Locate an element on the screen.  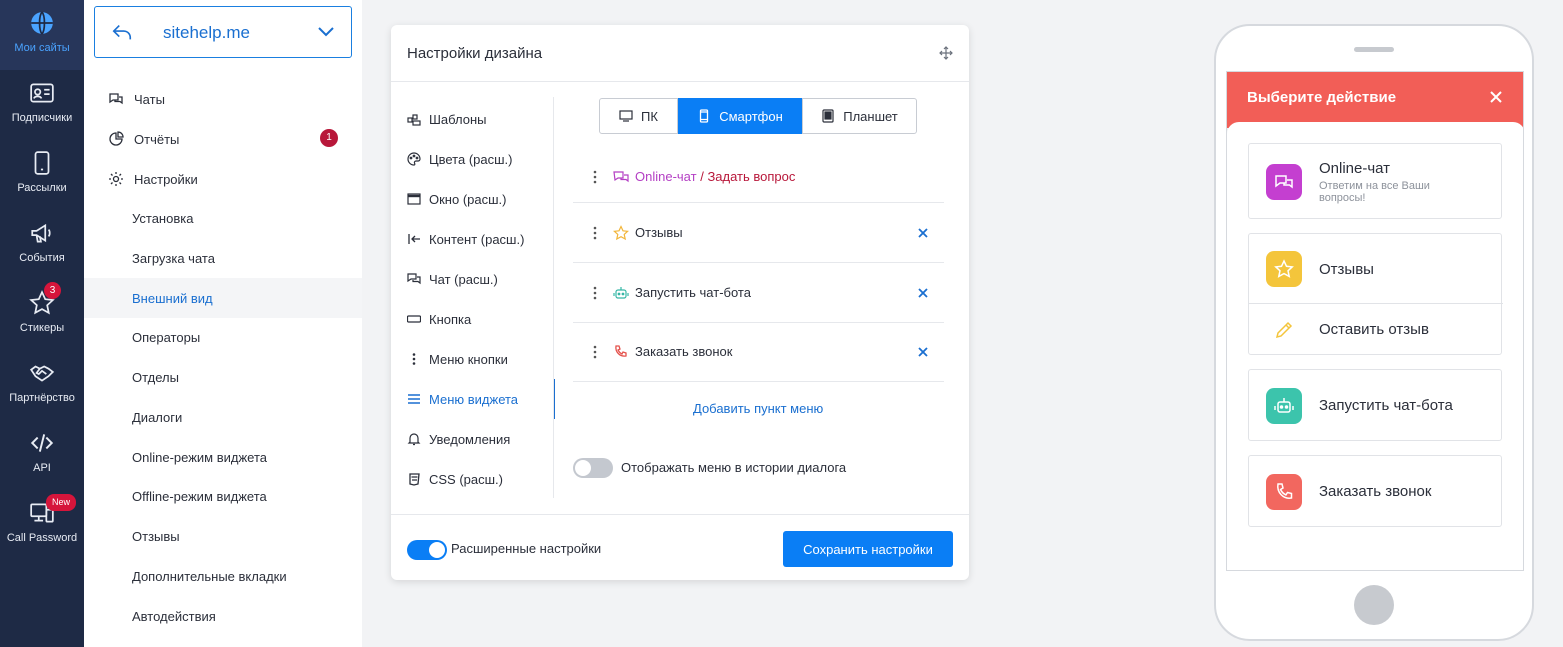
widget-option-card: Заказать звонок is located at coordinates (1375, 491).